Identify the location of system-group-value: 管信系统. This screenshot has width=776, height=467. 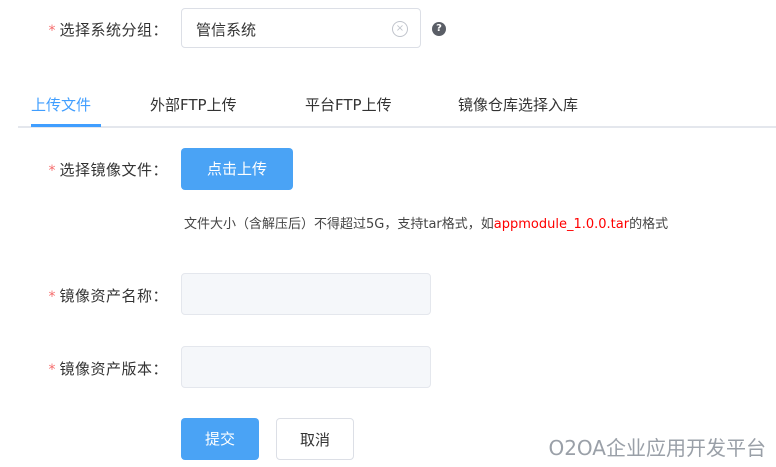
(226, 30).